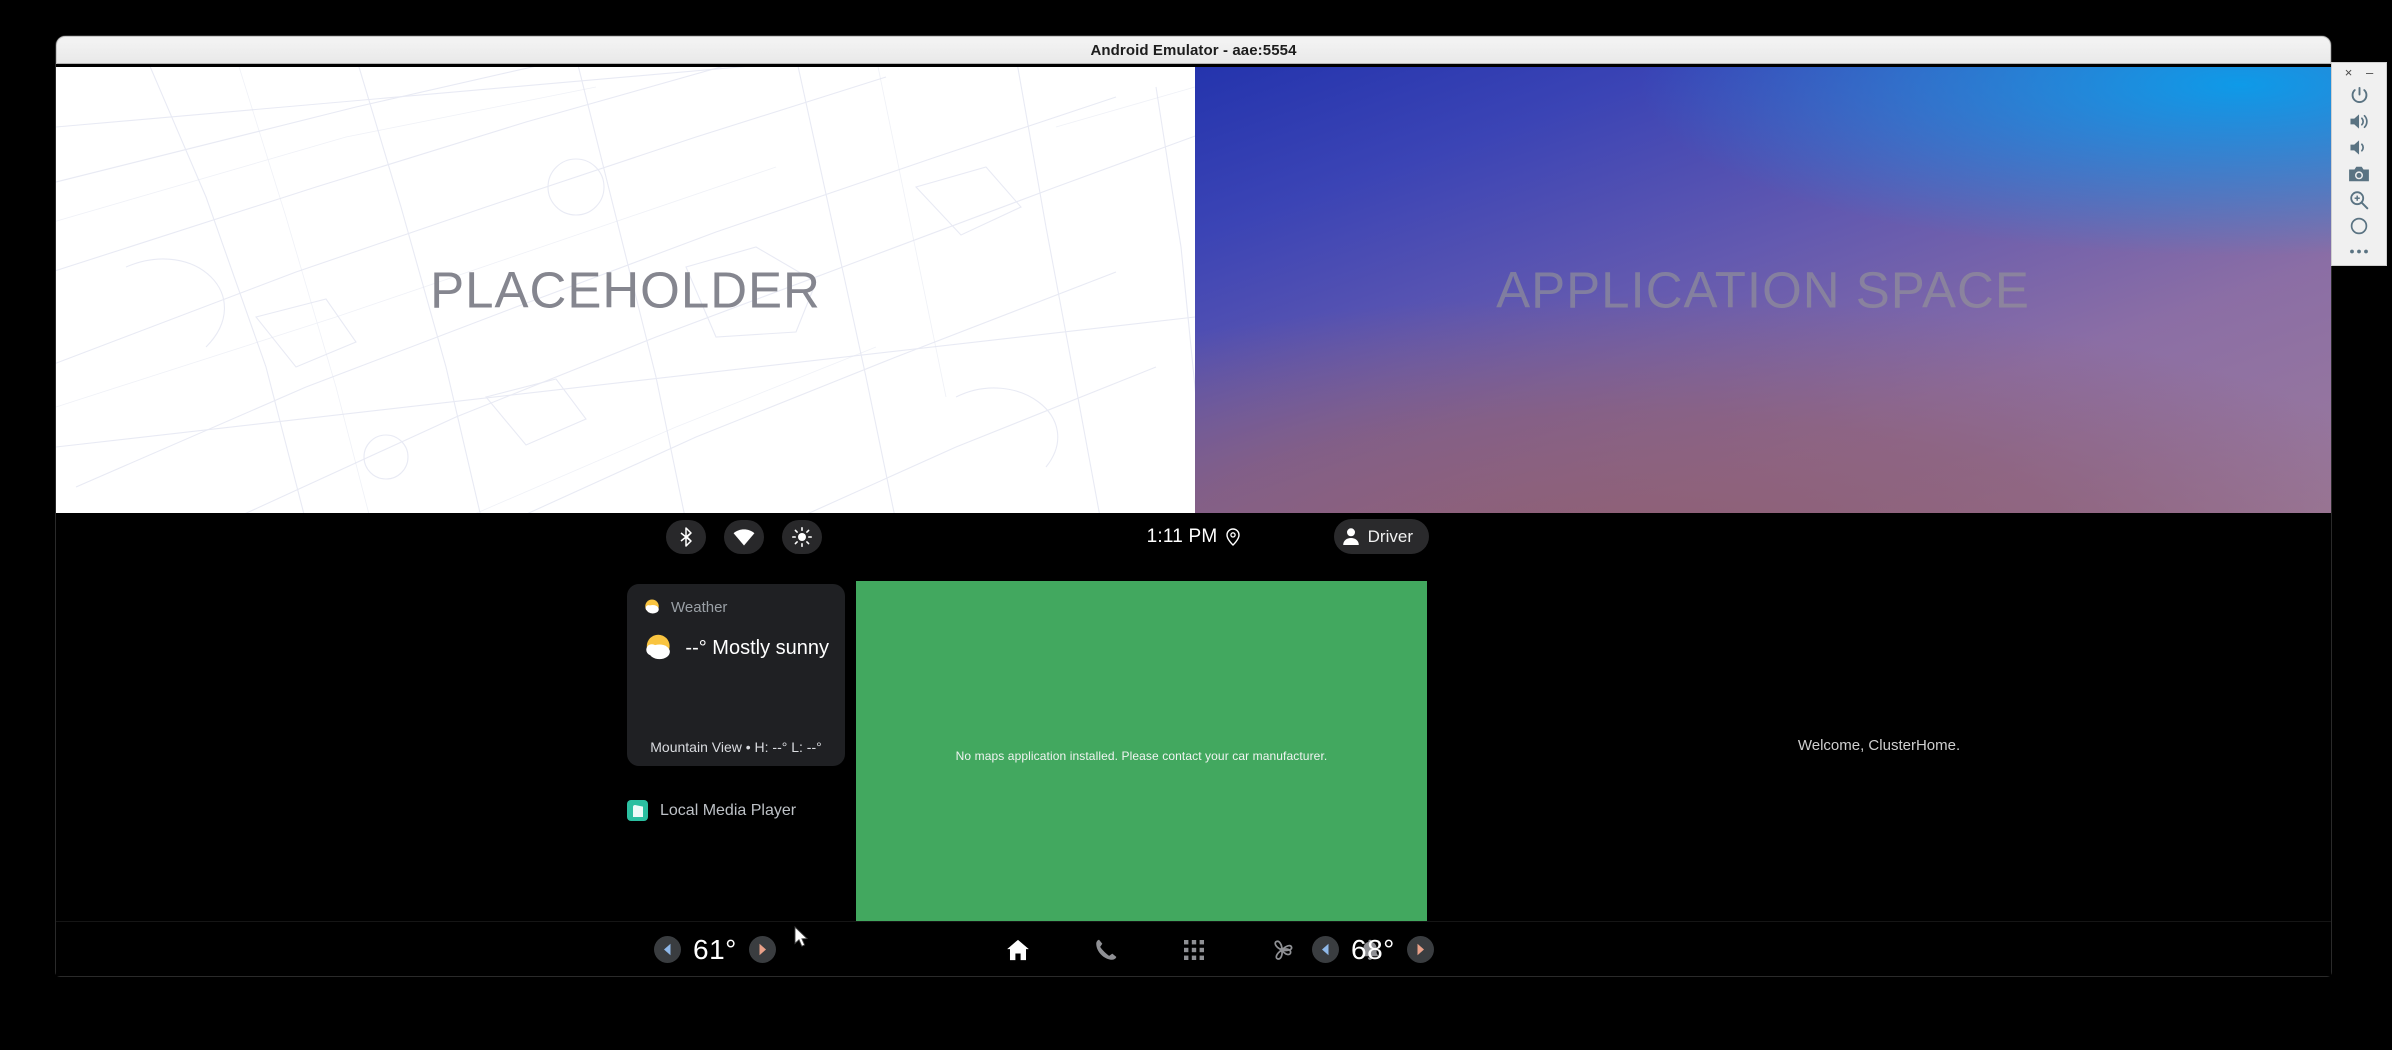  Describe the element at coordinates (2359, 122) in the screenshot. I see `volume-up-icon` at that location.